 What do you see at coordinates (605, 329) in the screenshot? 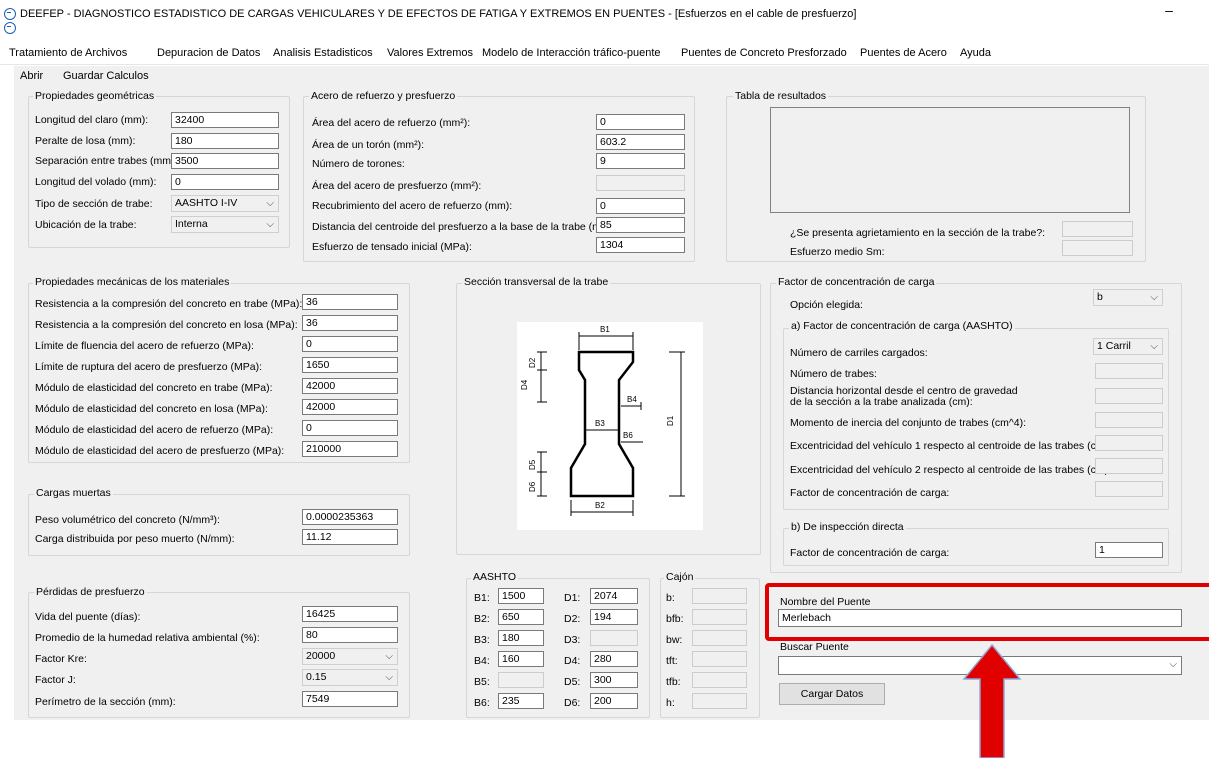
I see `b1-dim-label: B1` at bounding box center [605, 329].